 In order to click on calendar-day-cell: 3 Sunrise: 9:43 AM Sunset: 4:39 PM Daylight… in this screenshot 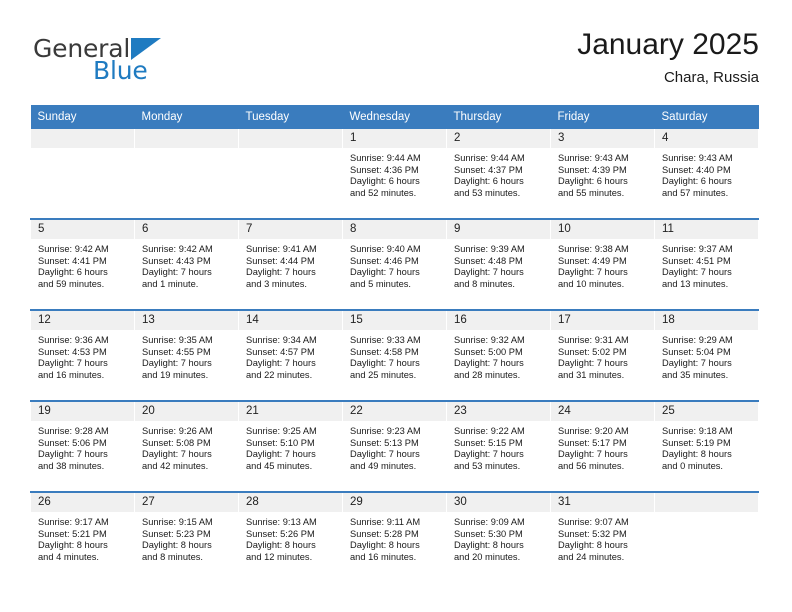, I will do `click(602, 174)`.